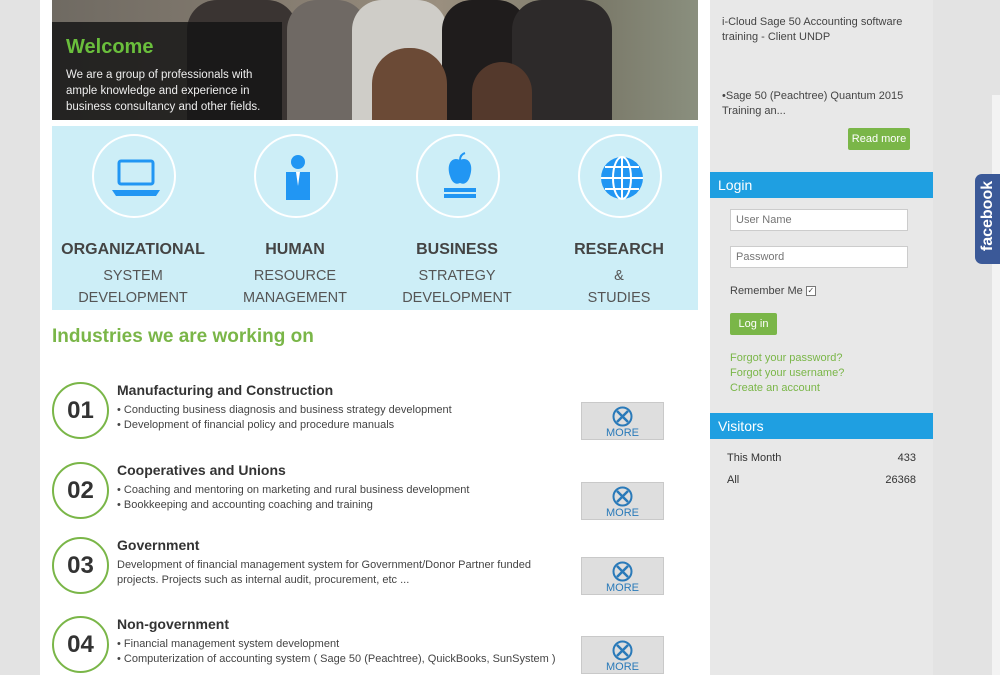 This screenshot has height=675, width=1000. Describe the element at coordinates (133, 276) in the screenshot. I see `service-subtitle: SYSTEM` at that location.